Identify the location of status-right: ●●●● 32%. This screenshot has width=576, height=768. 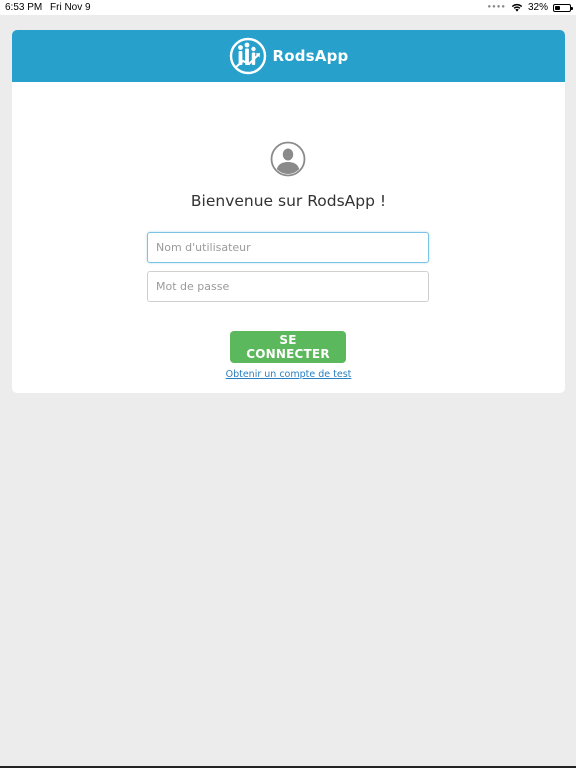
(530, 7).